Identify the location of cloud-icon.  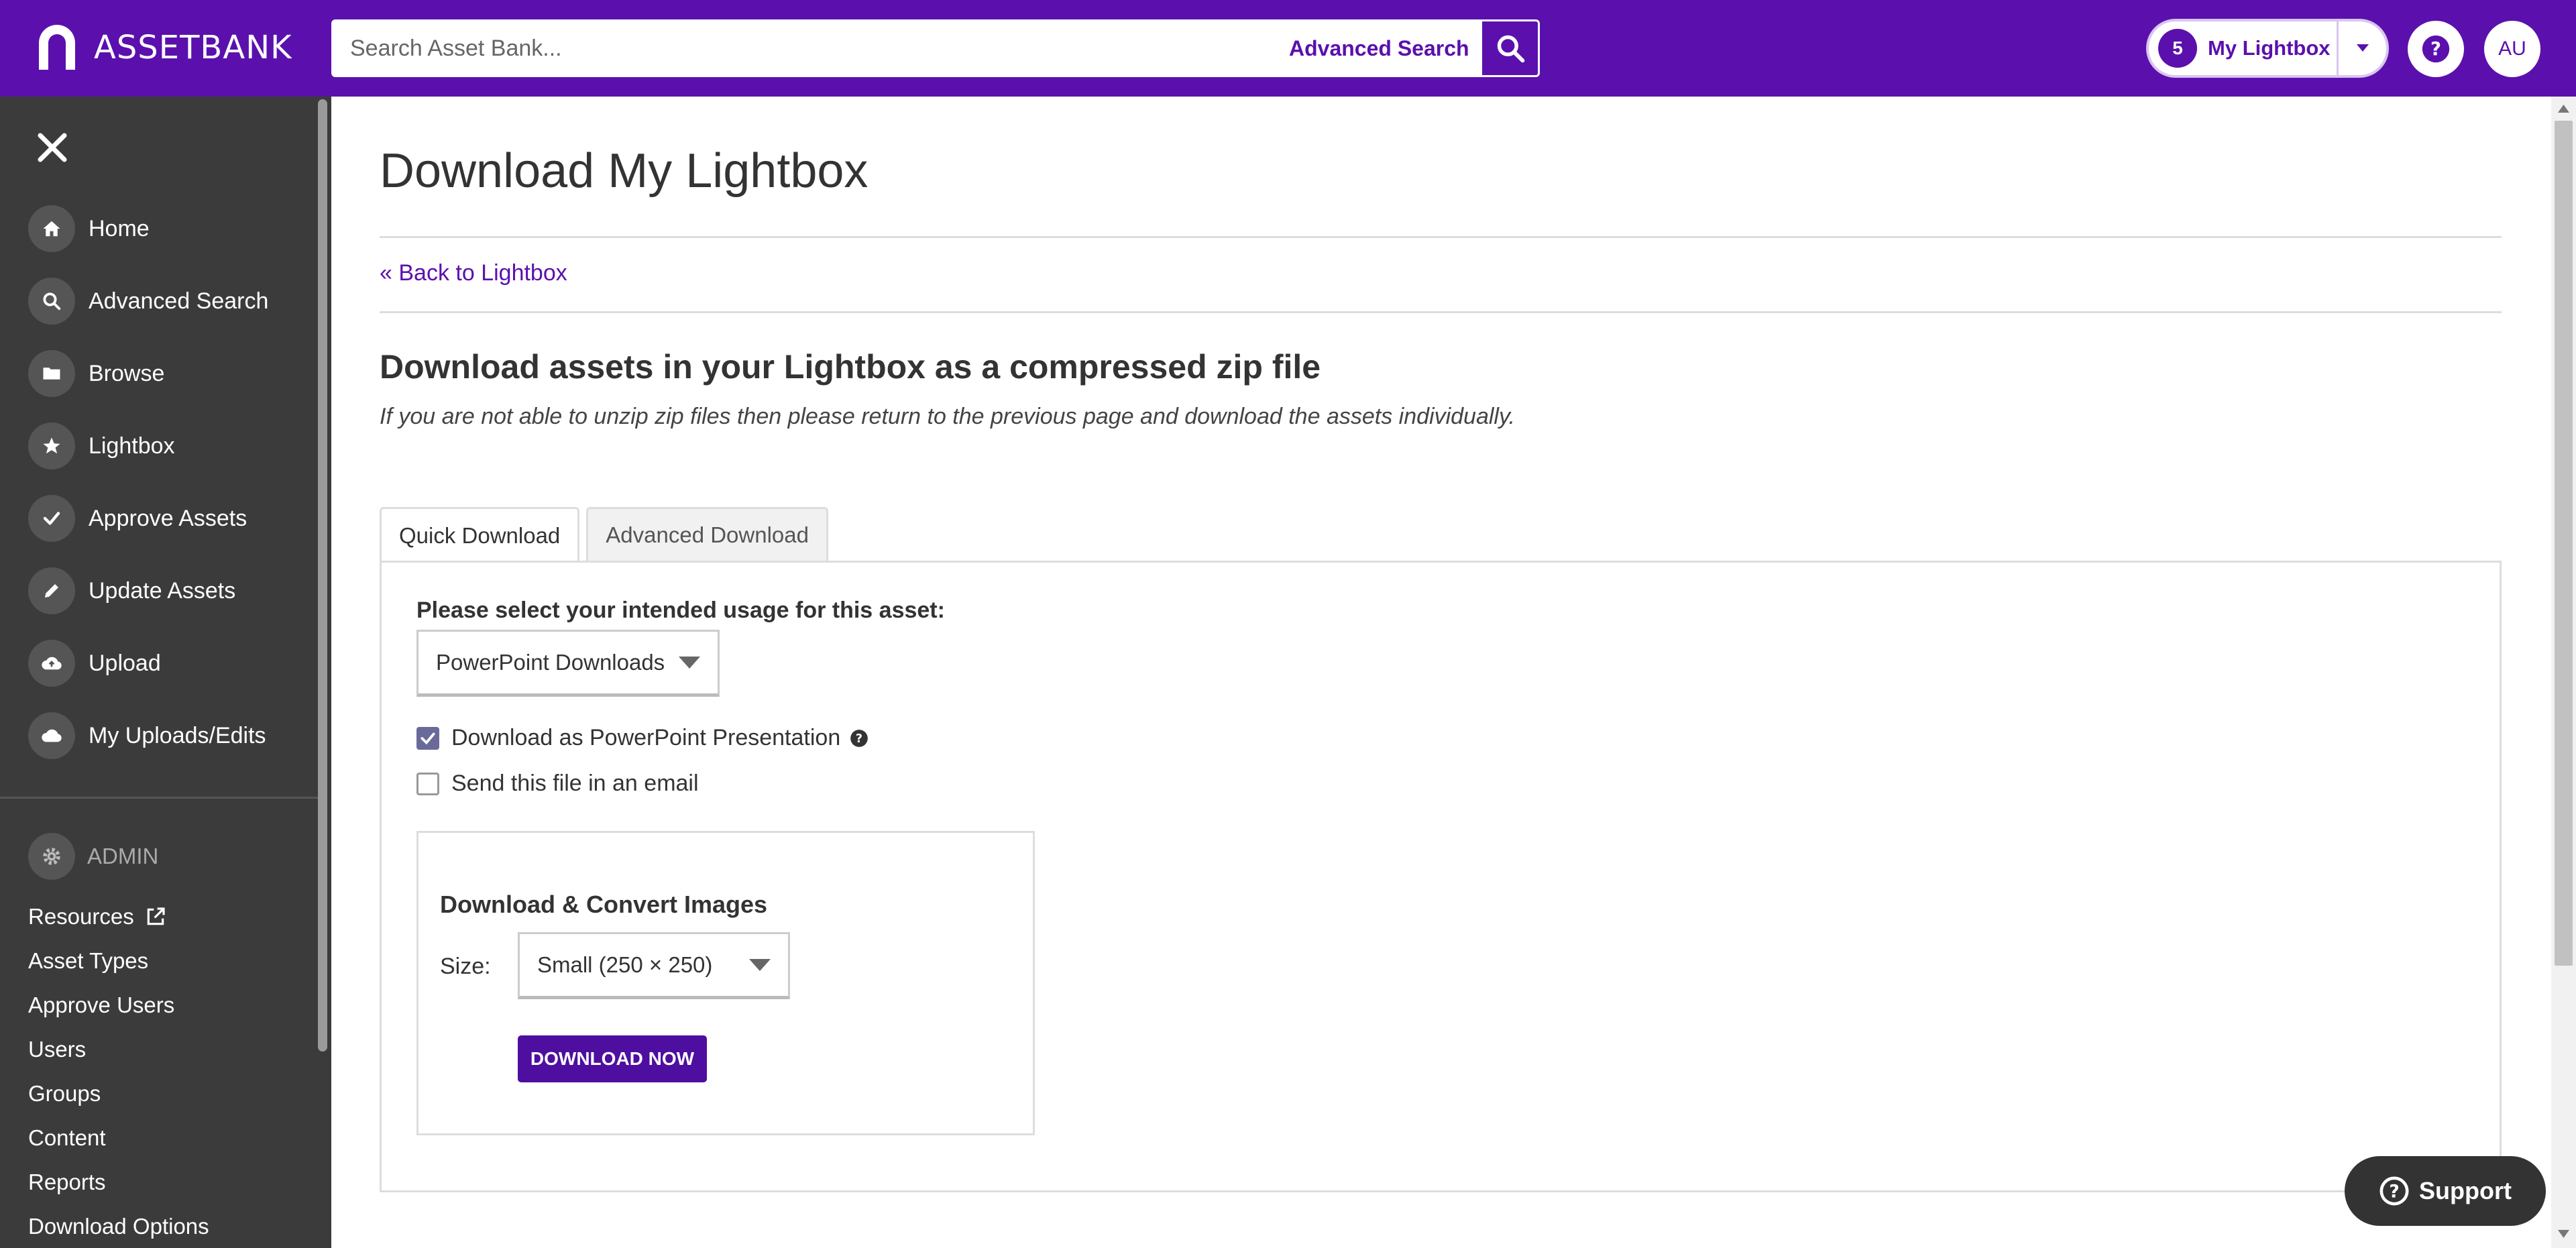
(51, 735).